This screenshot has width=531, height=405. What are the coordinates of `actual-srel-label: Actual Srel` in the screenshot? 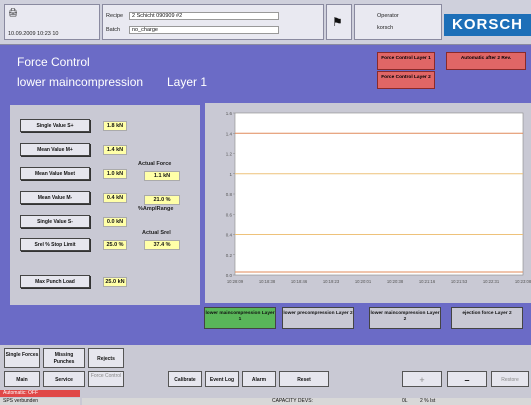 It's located at (156, 233).